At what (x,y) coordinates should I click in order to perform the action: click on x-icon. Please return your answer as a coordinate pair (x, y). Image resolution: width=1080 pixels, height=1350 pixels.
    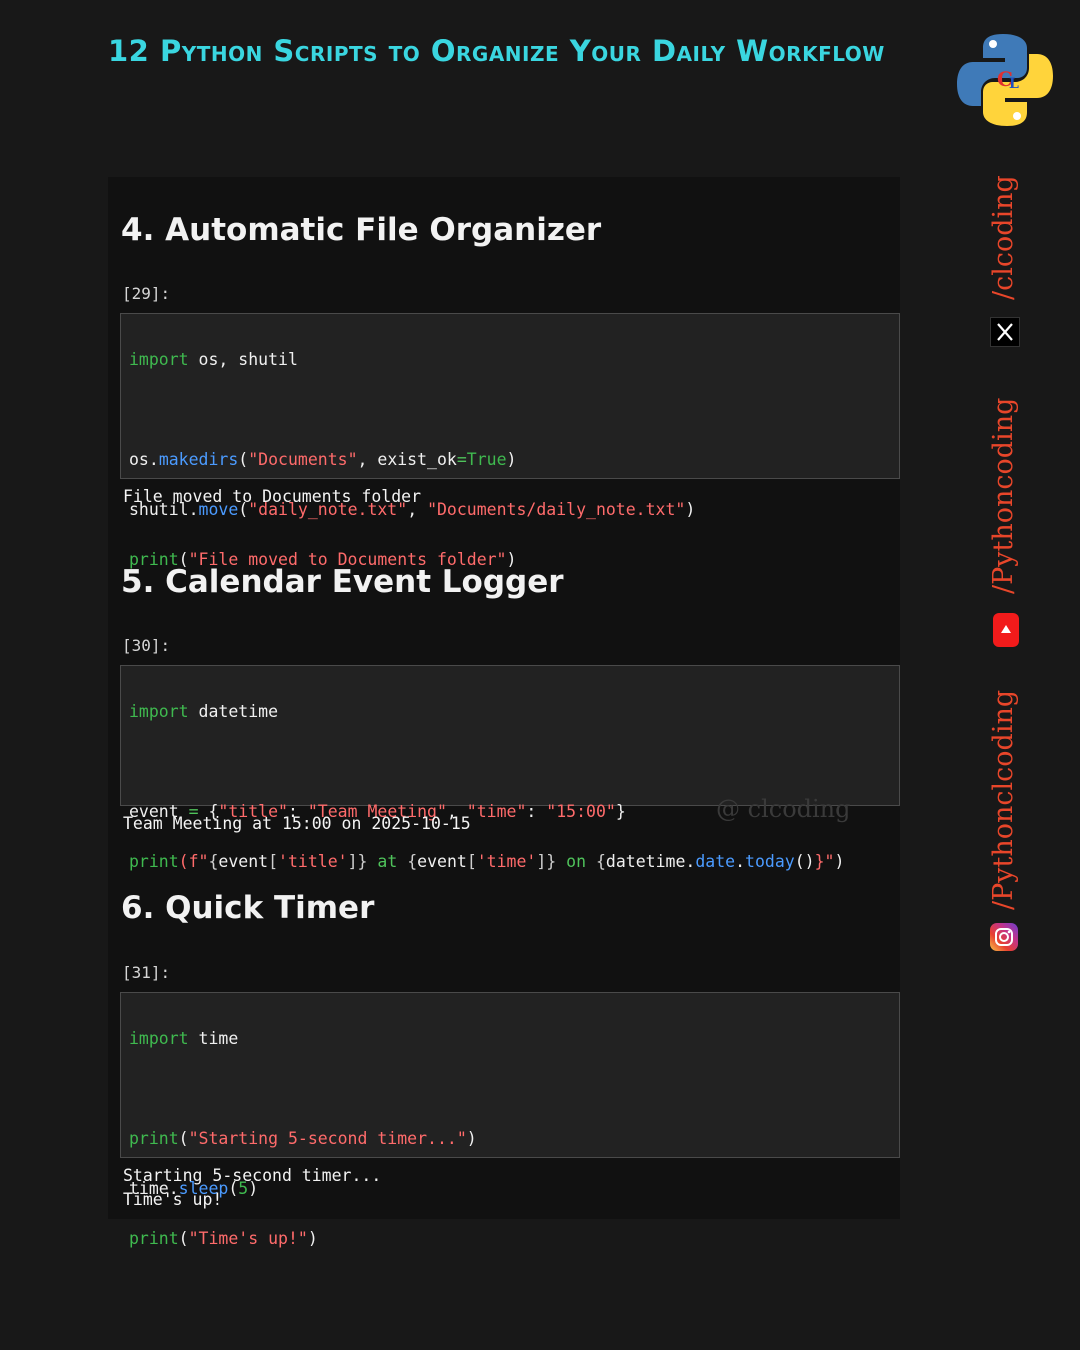
    Looking at the image, I should click on (1005, 332).